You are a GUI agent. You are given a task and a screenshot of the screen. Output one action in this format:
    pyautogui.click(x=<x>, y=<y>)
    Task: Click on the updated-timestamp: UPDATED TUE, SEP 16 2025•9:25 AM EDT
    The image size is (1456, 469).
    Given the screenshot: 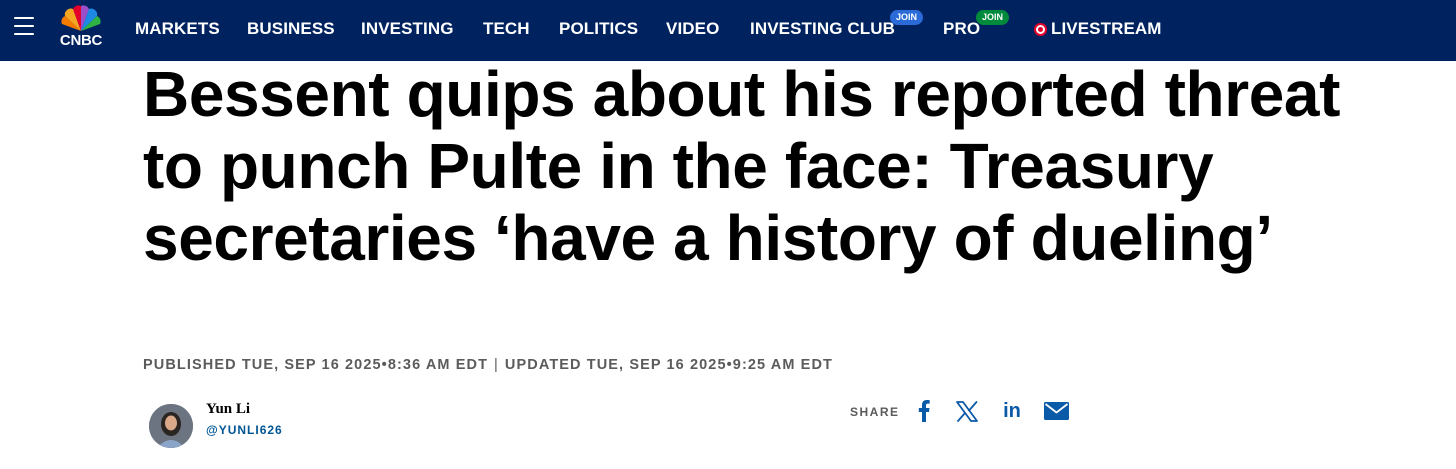 What is the action you would take?
    pyautogui.click(x=668, y=365)
    